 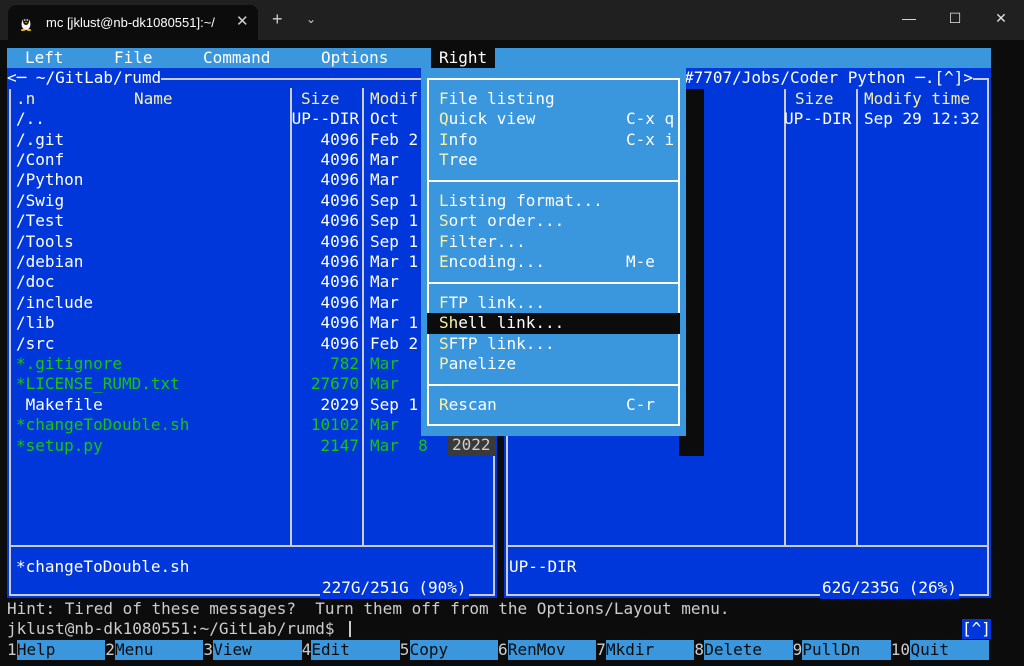 What do you see at coordinates (553, 140) in the screenshot?
I see `menu-item: Info C-x i` at bounding box center [553, 140].